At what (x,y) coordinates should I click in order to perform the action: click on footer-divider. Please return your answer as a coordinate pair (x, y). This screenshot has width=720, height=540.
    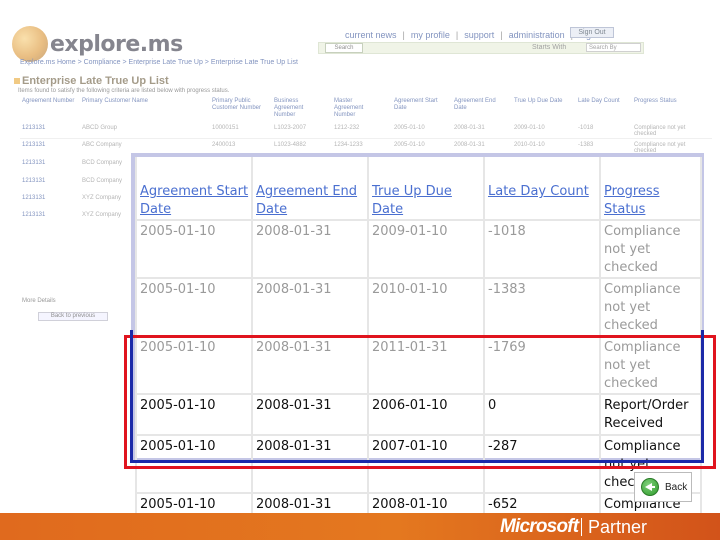
    Looking at the image, I should click on (581, 527).